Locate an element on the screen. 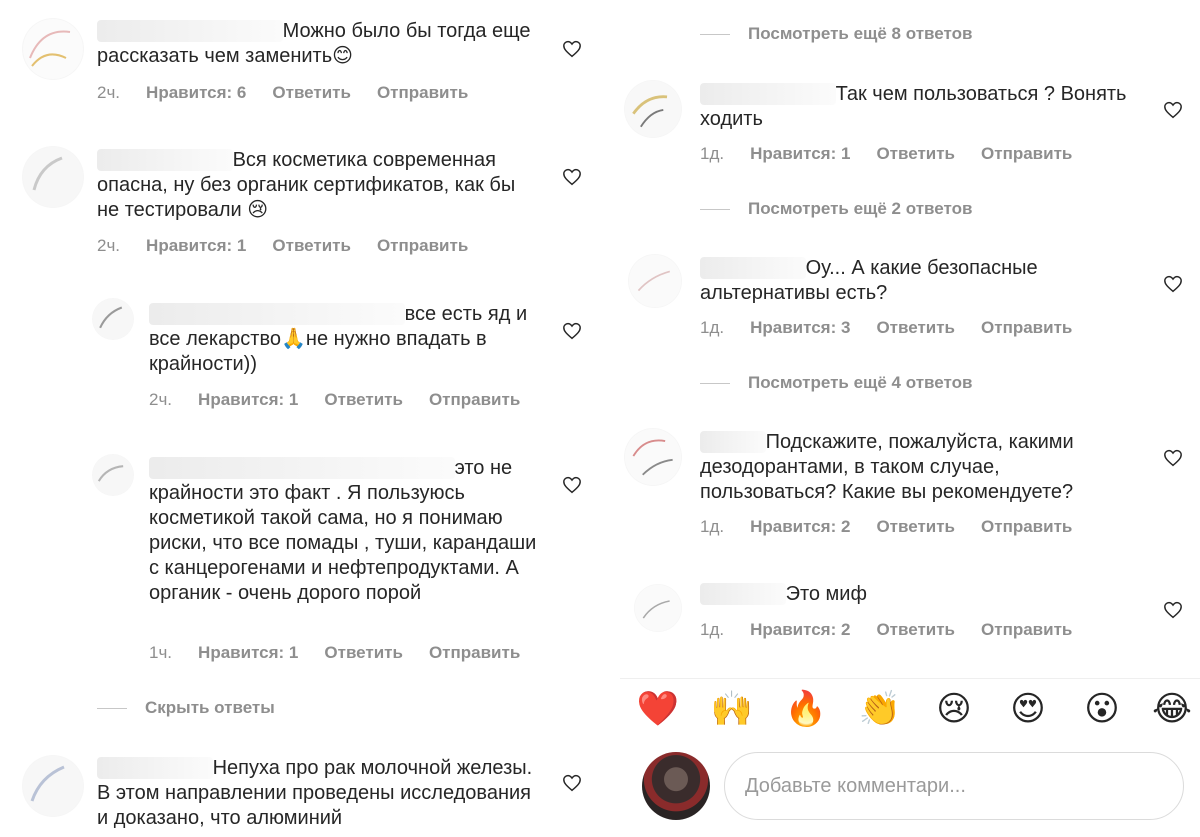 This screenshot has width=1200, height=837. comment-text: xxxxxxxx Это миф is located at coordinates (920, 594).